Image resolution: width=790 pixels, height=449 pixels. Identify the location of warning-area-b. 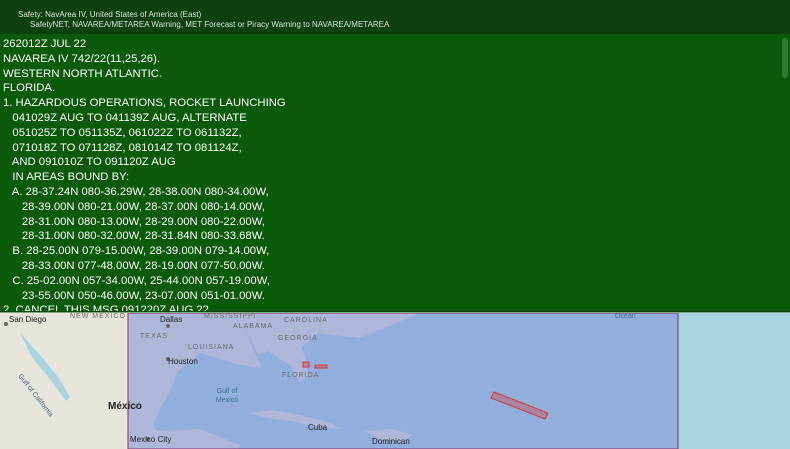
(321, 366).